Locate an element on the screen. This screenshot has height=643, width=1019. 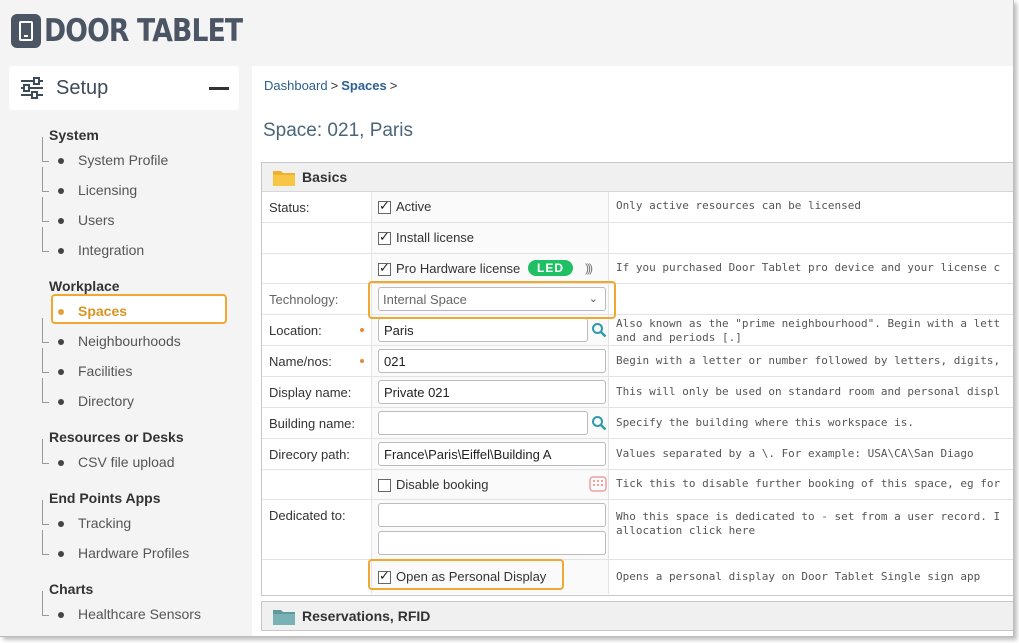
breadcrumb-dashboard: Dashboard is located at coordinates (296, 85).